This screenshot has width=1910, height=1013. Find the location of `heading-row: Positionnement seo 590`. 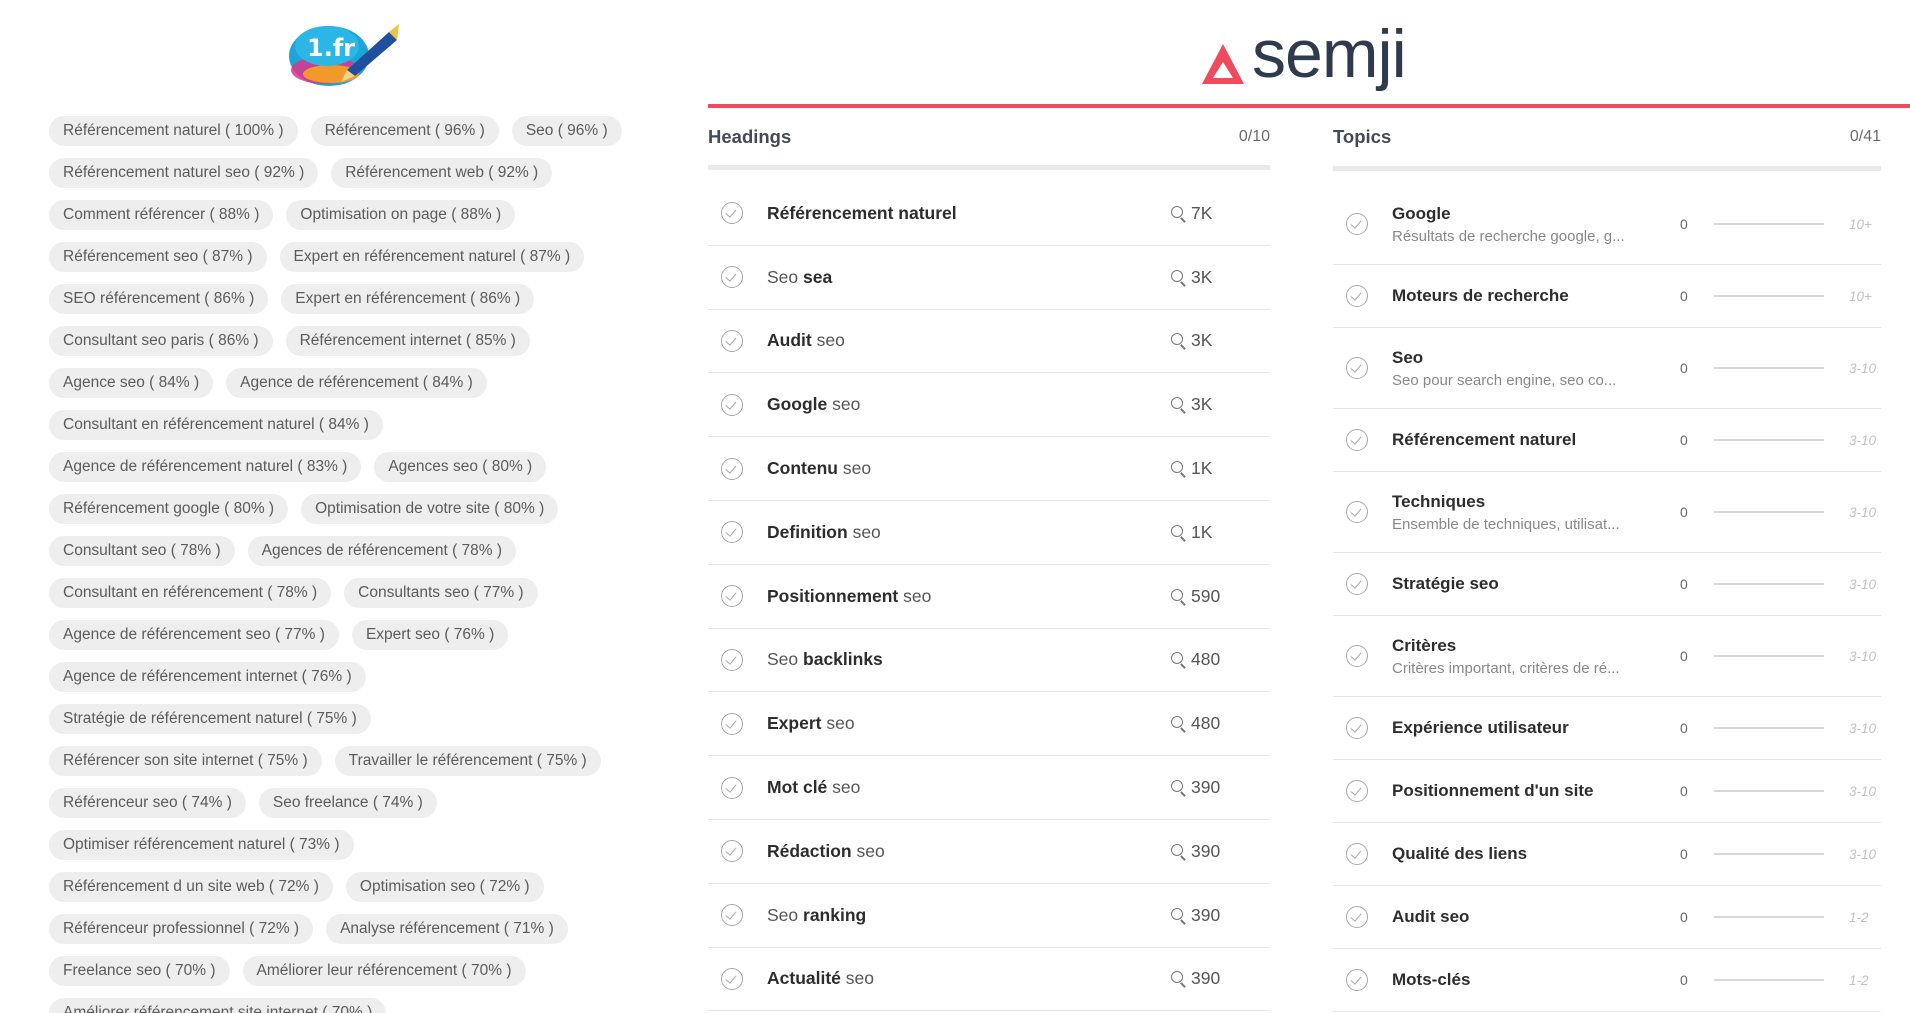

heading-row: Positionnement seo 590 is located at coordinates (989, 597).